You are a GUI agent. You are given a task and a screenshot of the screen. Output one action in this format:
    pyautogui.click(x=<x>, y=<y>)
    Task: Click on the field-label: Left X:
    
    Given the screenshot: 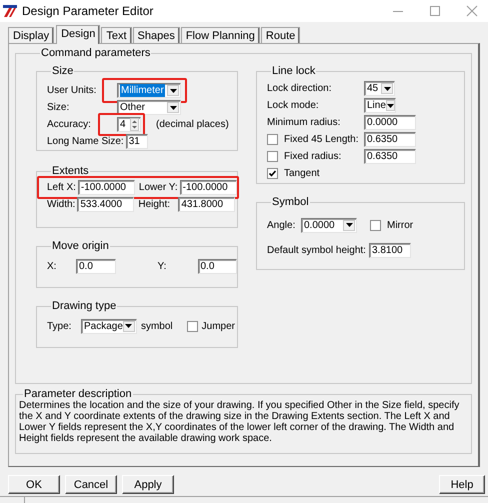 What is the action you would take?
    pyautogui.click(x=61, y=187)
    